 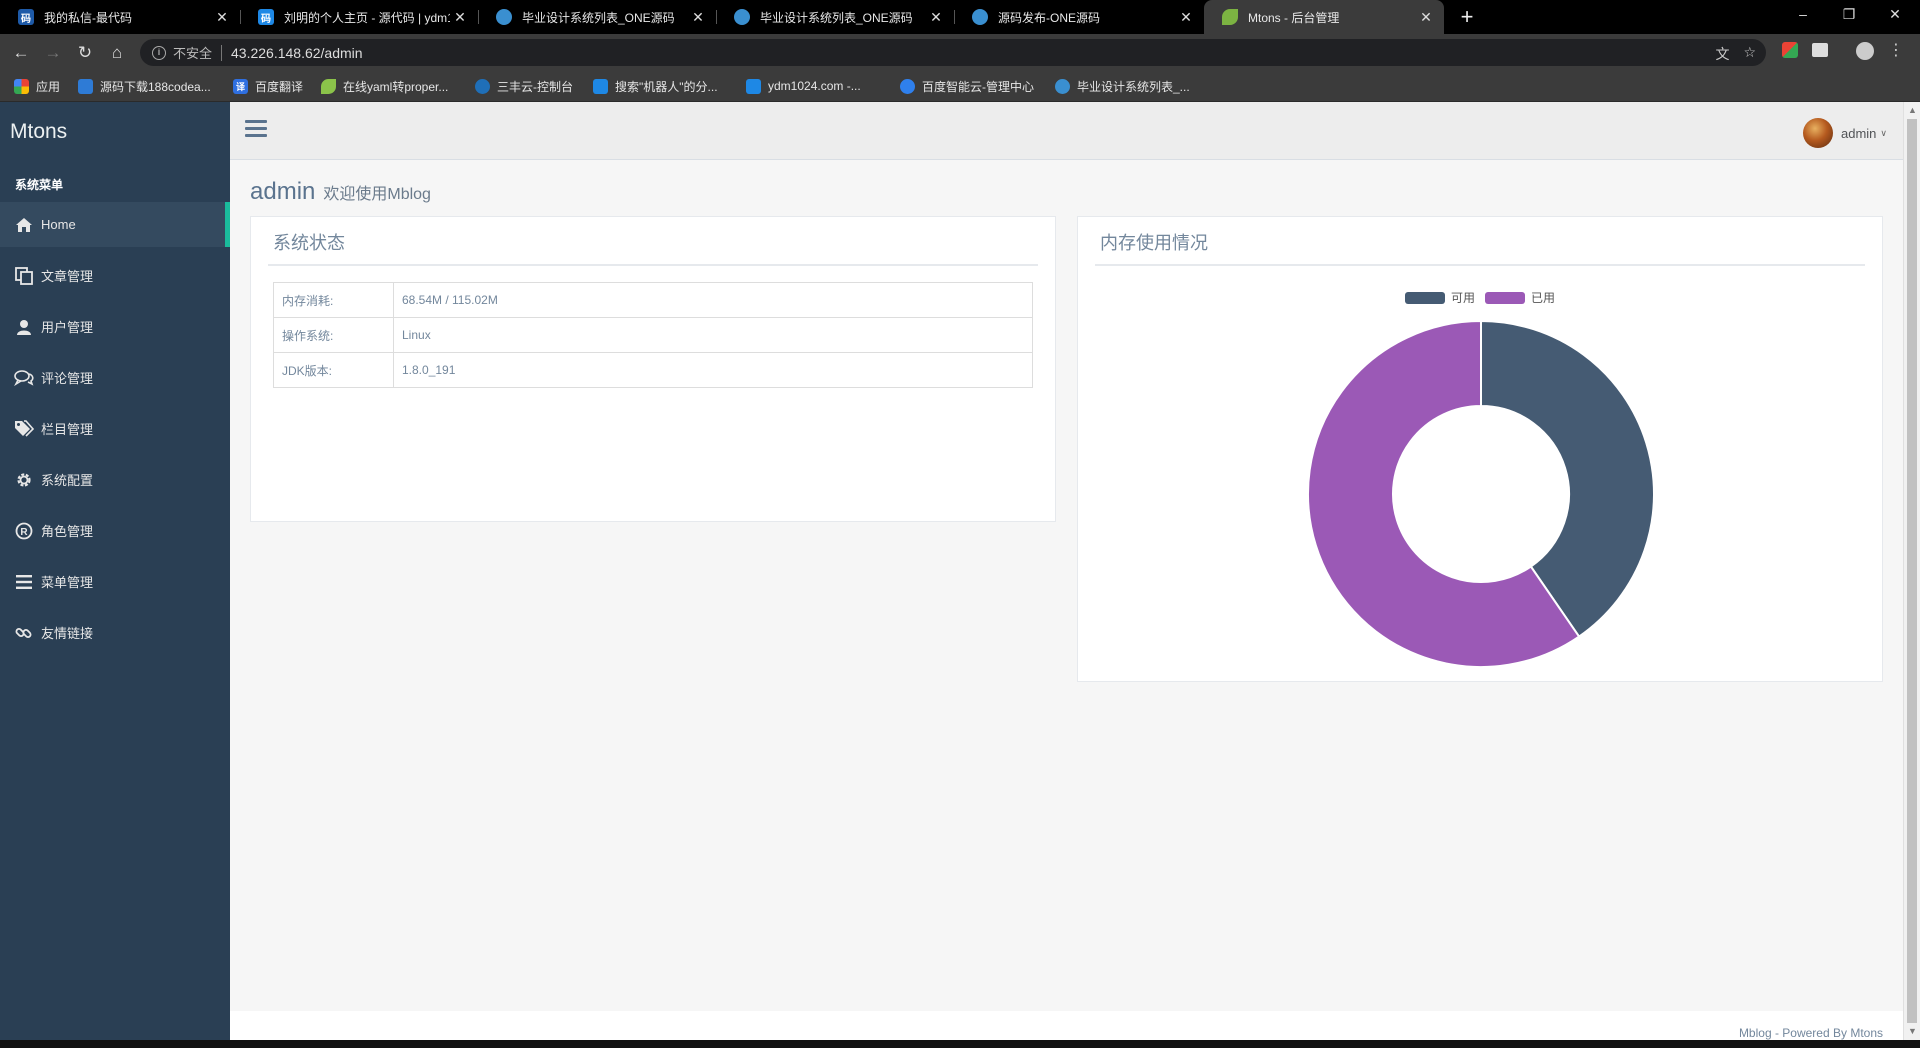 What do you see at coordinates (24, 480) in the screenshot?
I see `gear-icon` at bounding box center [24, 480].